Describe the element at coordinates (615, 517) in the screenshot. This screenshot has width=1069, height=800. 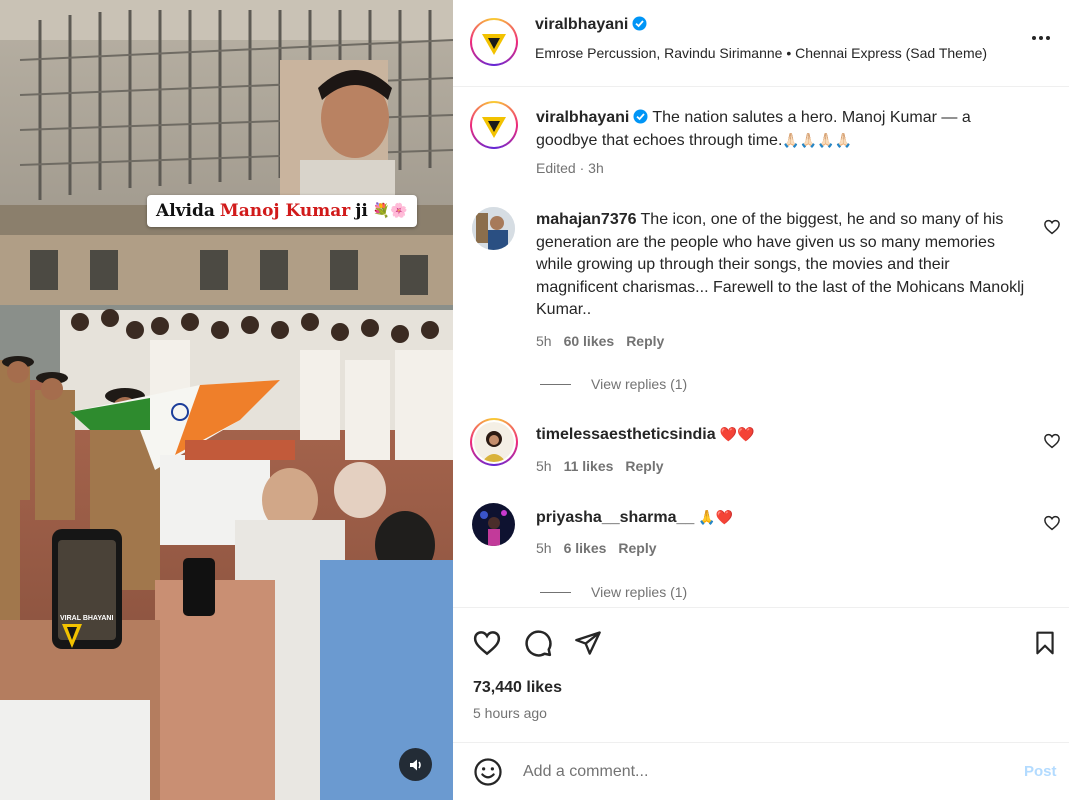
I see `comment-username: priyasha__sharma__` at that location.